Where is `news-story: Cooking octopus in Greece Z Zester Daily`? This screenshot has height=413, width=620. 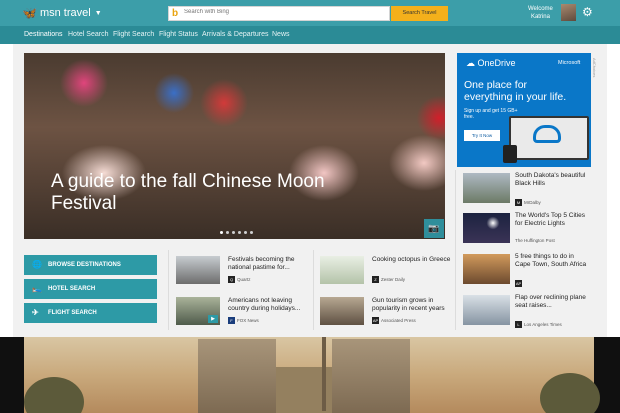
news-story: Cooking octopus in Greece Z Zester Daily is located at coordinates (388, 270).